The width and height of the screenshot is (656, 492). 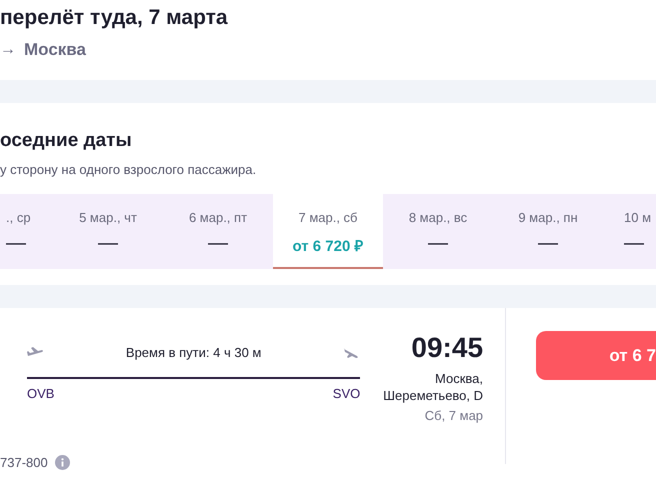 I want to click on price-label: от 6 720 ₽, so click(x=328, y=247).